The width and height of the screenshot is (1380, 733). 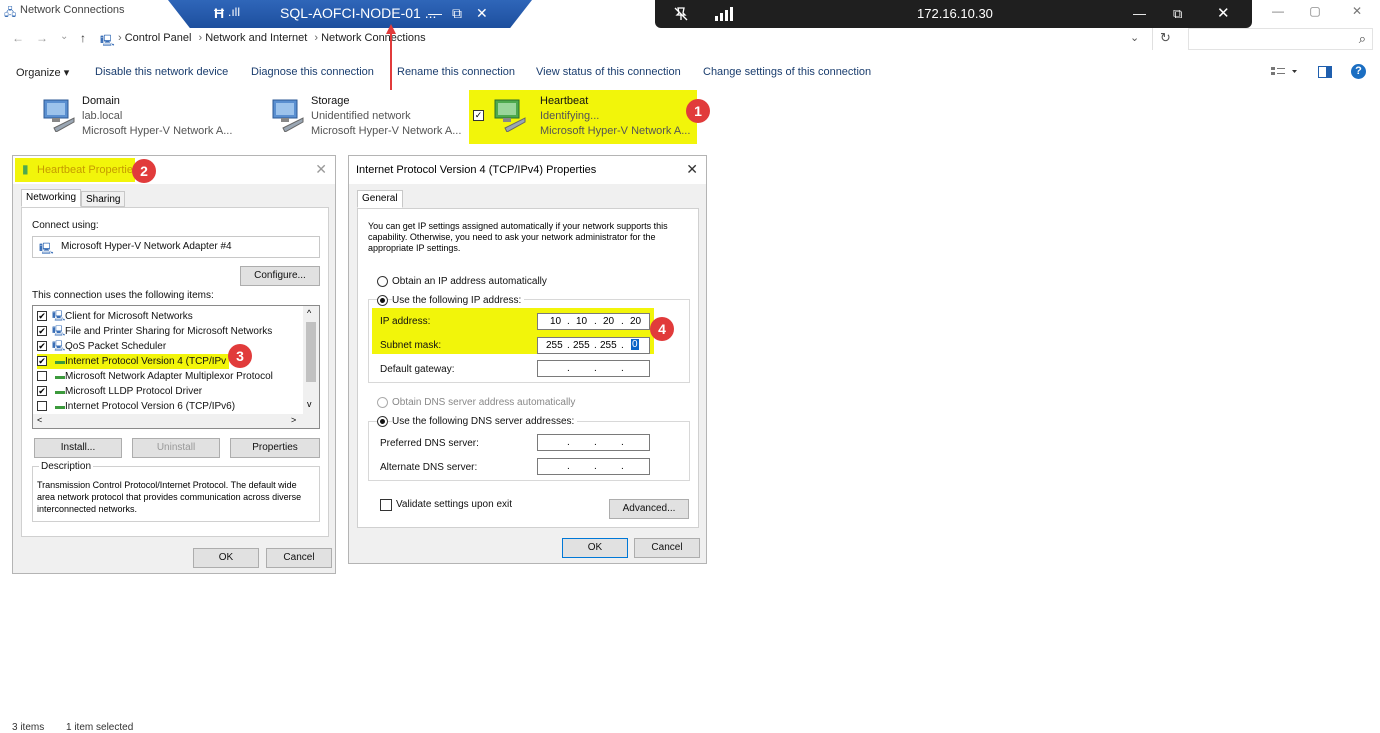 I want to click on mask-octet-selected: 0, so click(x=635, y=344).